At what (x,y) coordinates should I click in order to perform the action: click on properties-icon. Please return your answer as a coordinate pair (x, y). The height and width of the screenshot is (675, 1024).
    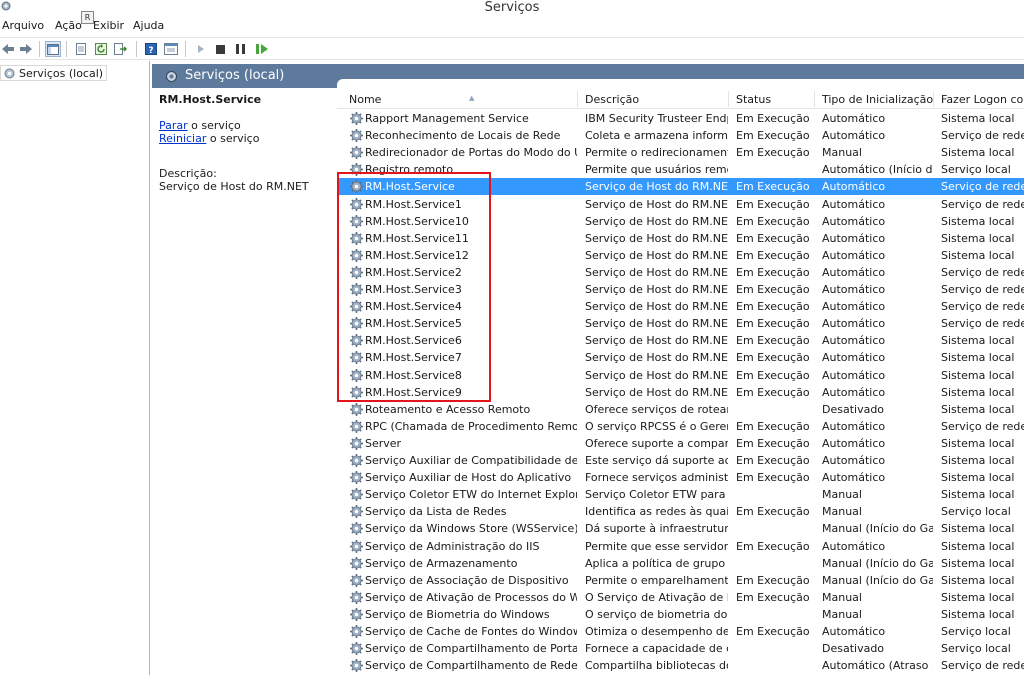
    Looking at the image, I should click on (81, 49).